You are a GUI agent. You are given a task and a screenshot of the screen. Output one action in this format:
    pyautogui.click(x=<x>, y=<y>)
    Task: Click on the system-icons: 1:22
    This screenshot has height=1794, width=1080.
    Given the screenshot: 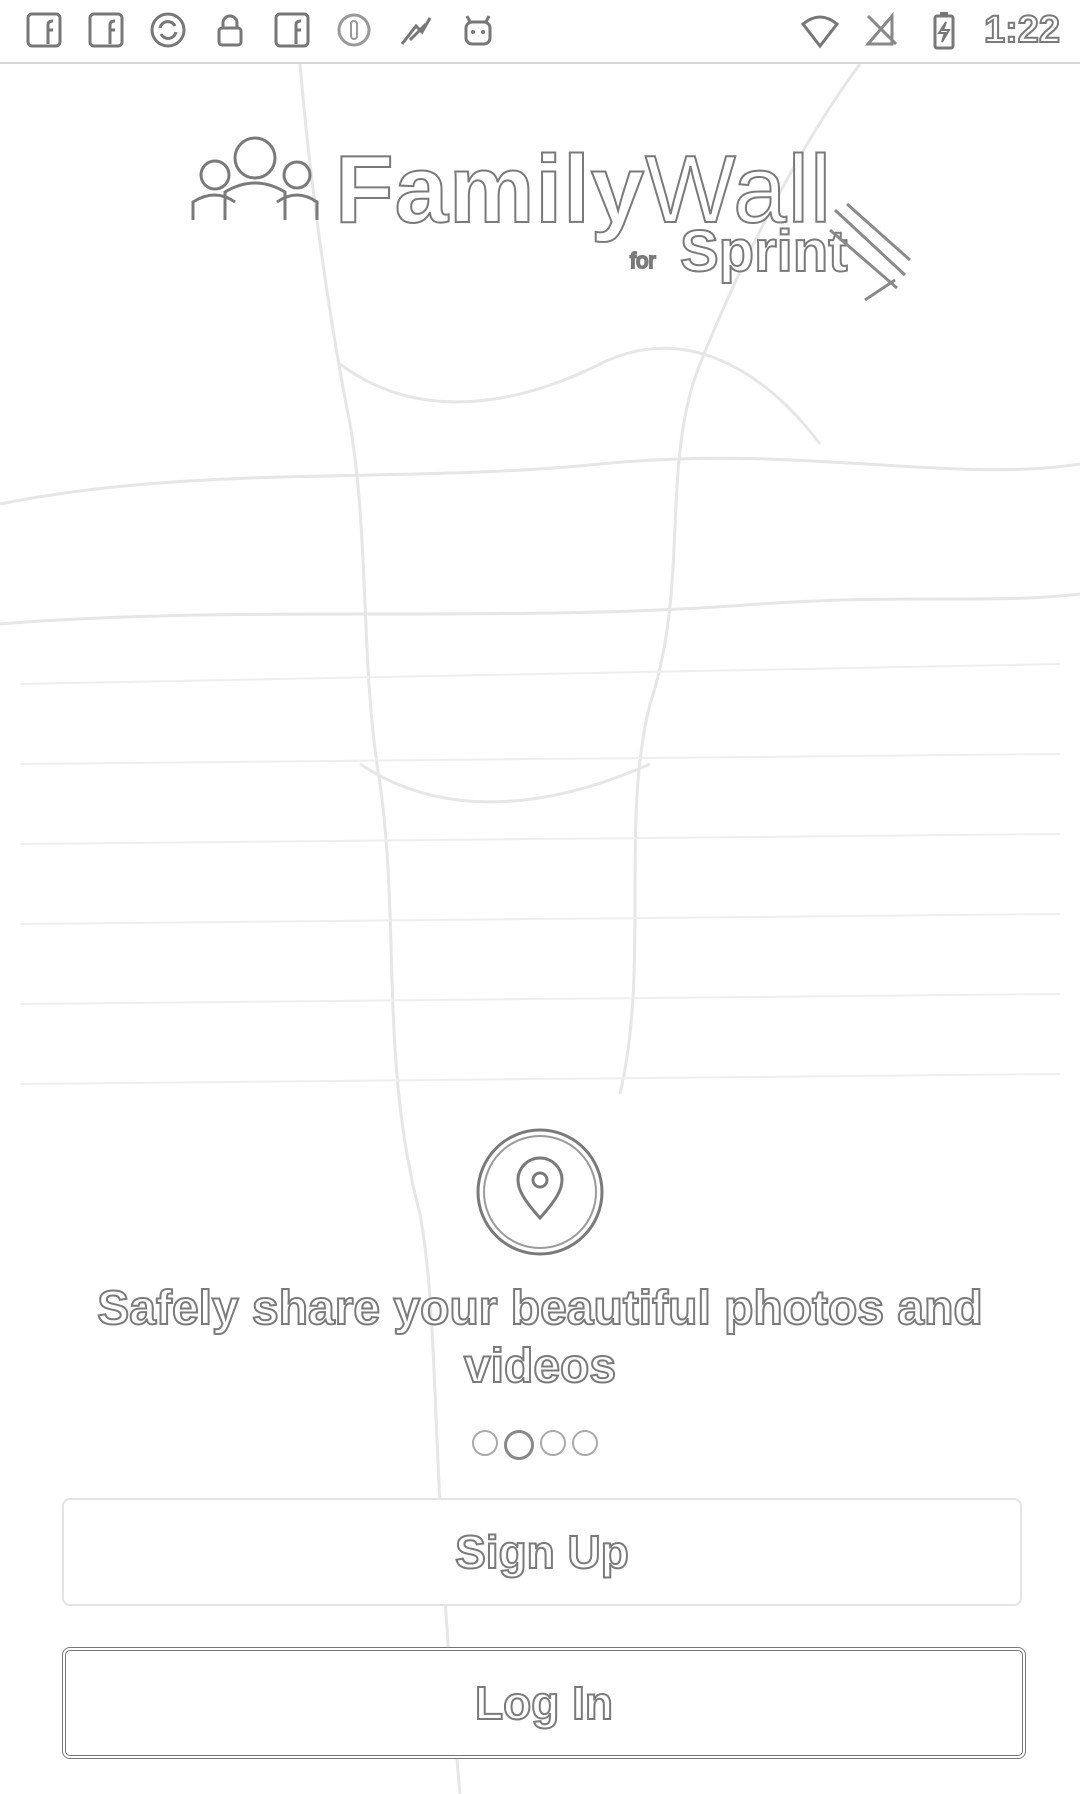 What is the action you would take?
    pyautogui.click(x=929, y=30)
    